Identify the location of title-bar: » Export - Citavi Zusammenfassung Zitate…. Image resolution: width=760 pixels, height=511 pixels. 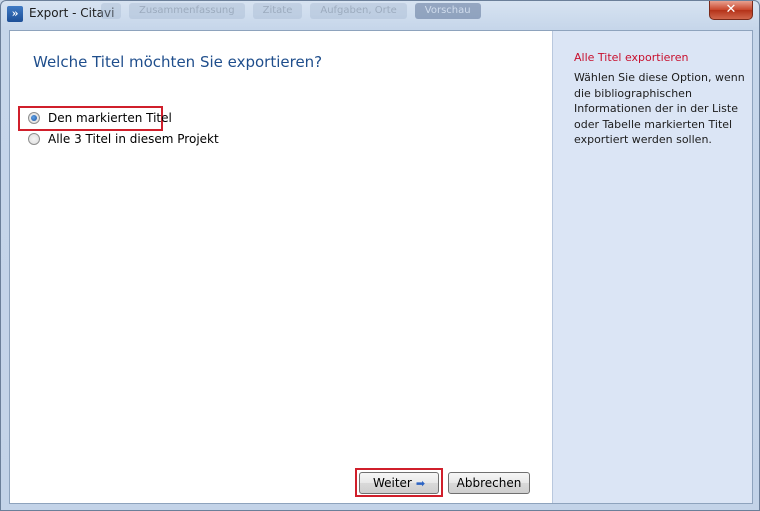
(380, 13).